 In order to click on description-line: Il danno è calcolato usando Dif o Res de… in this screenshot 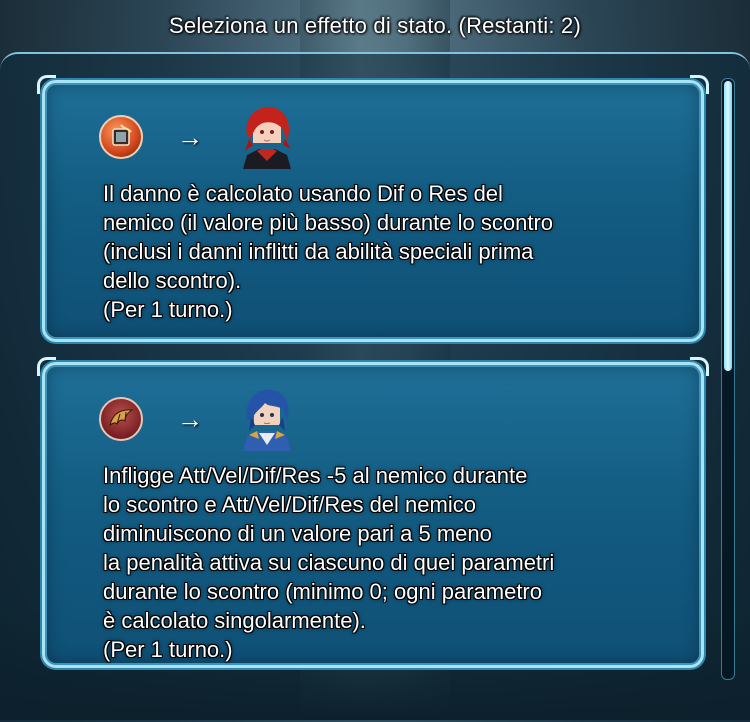, I will do `click(303, 193)`.